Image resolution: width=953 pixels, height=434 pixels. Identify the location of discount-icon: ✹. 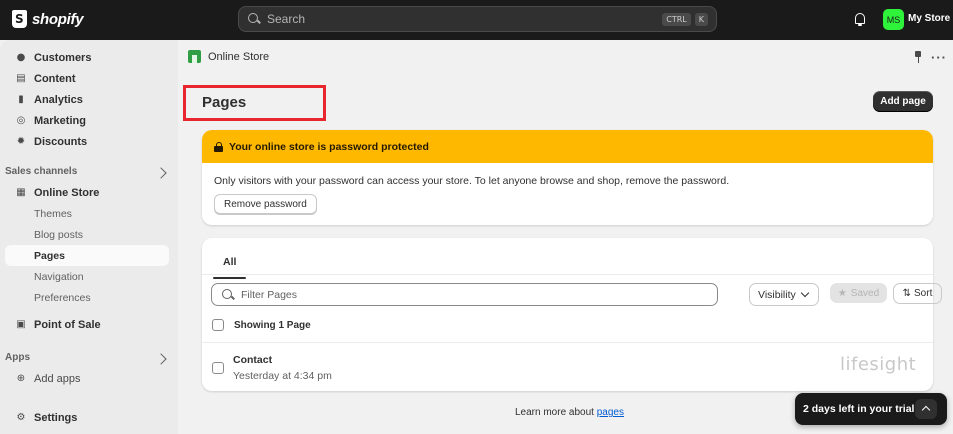
(21, 141).